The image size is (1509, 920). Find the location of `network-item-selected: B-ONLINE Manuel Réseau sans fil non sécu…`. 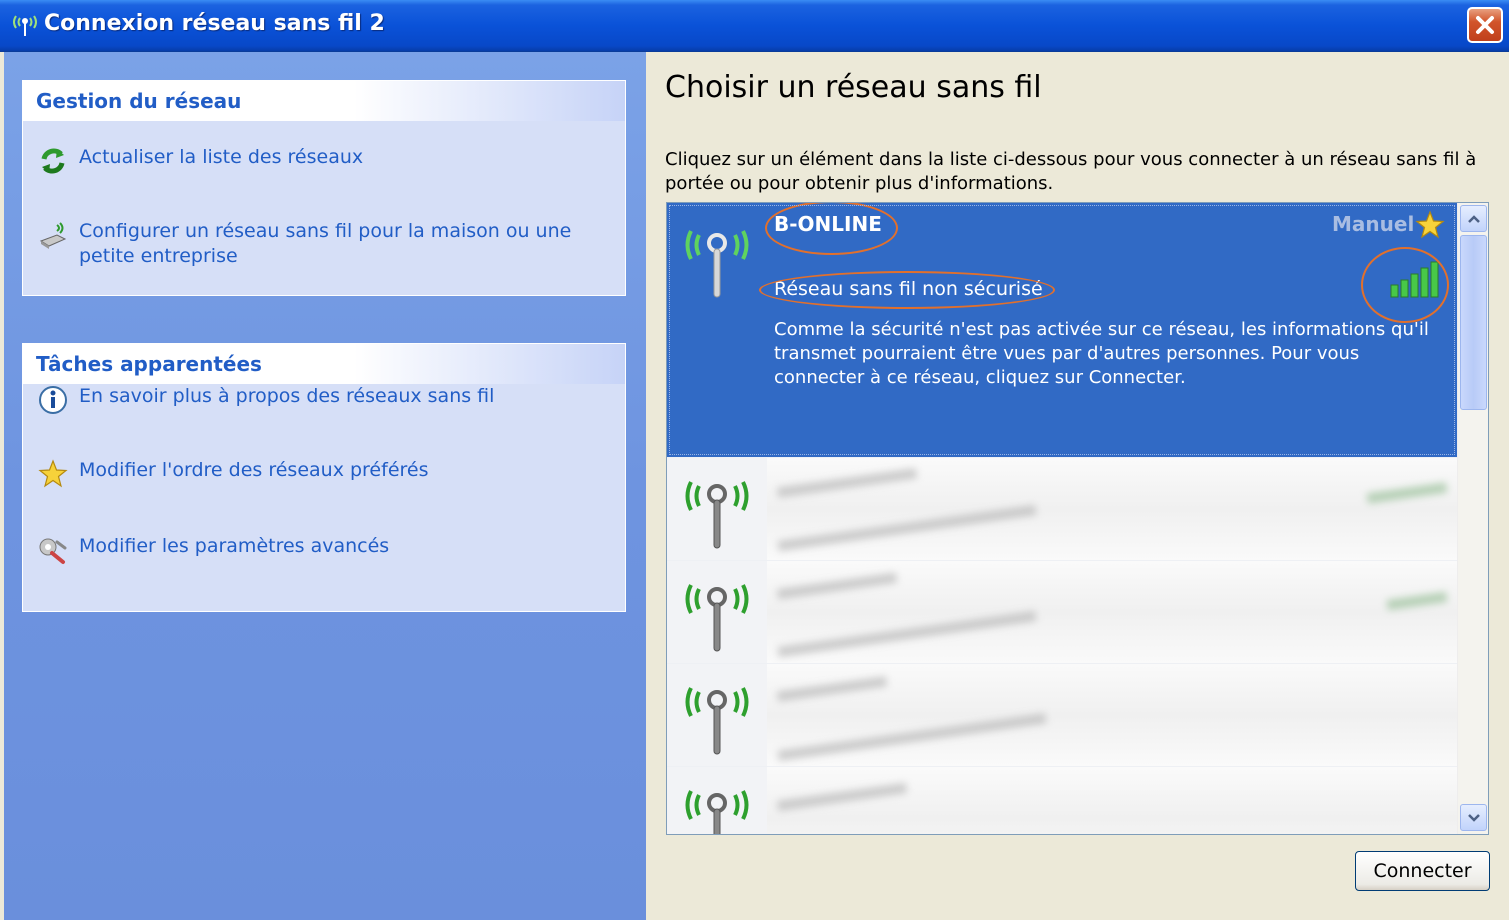

network-item-selected: B-ONLINE Manuel Réseau sans fil non sécu… is located at coordinates (1062, 330).